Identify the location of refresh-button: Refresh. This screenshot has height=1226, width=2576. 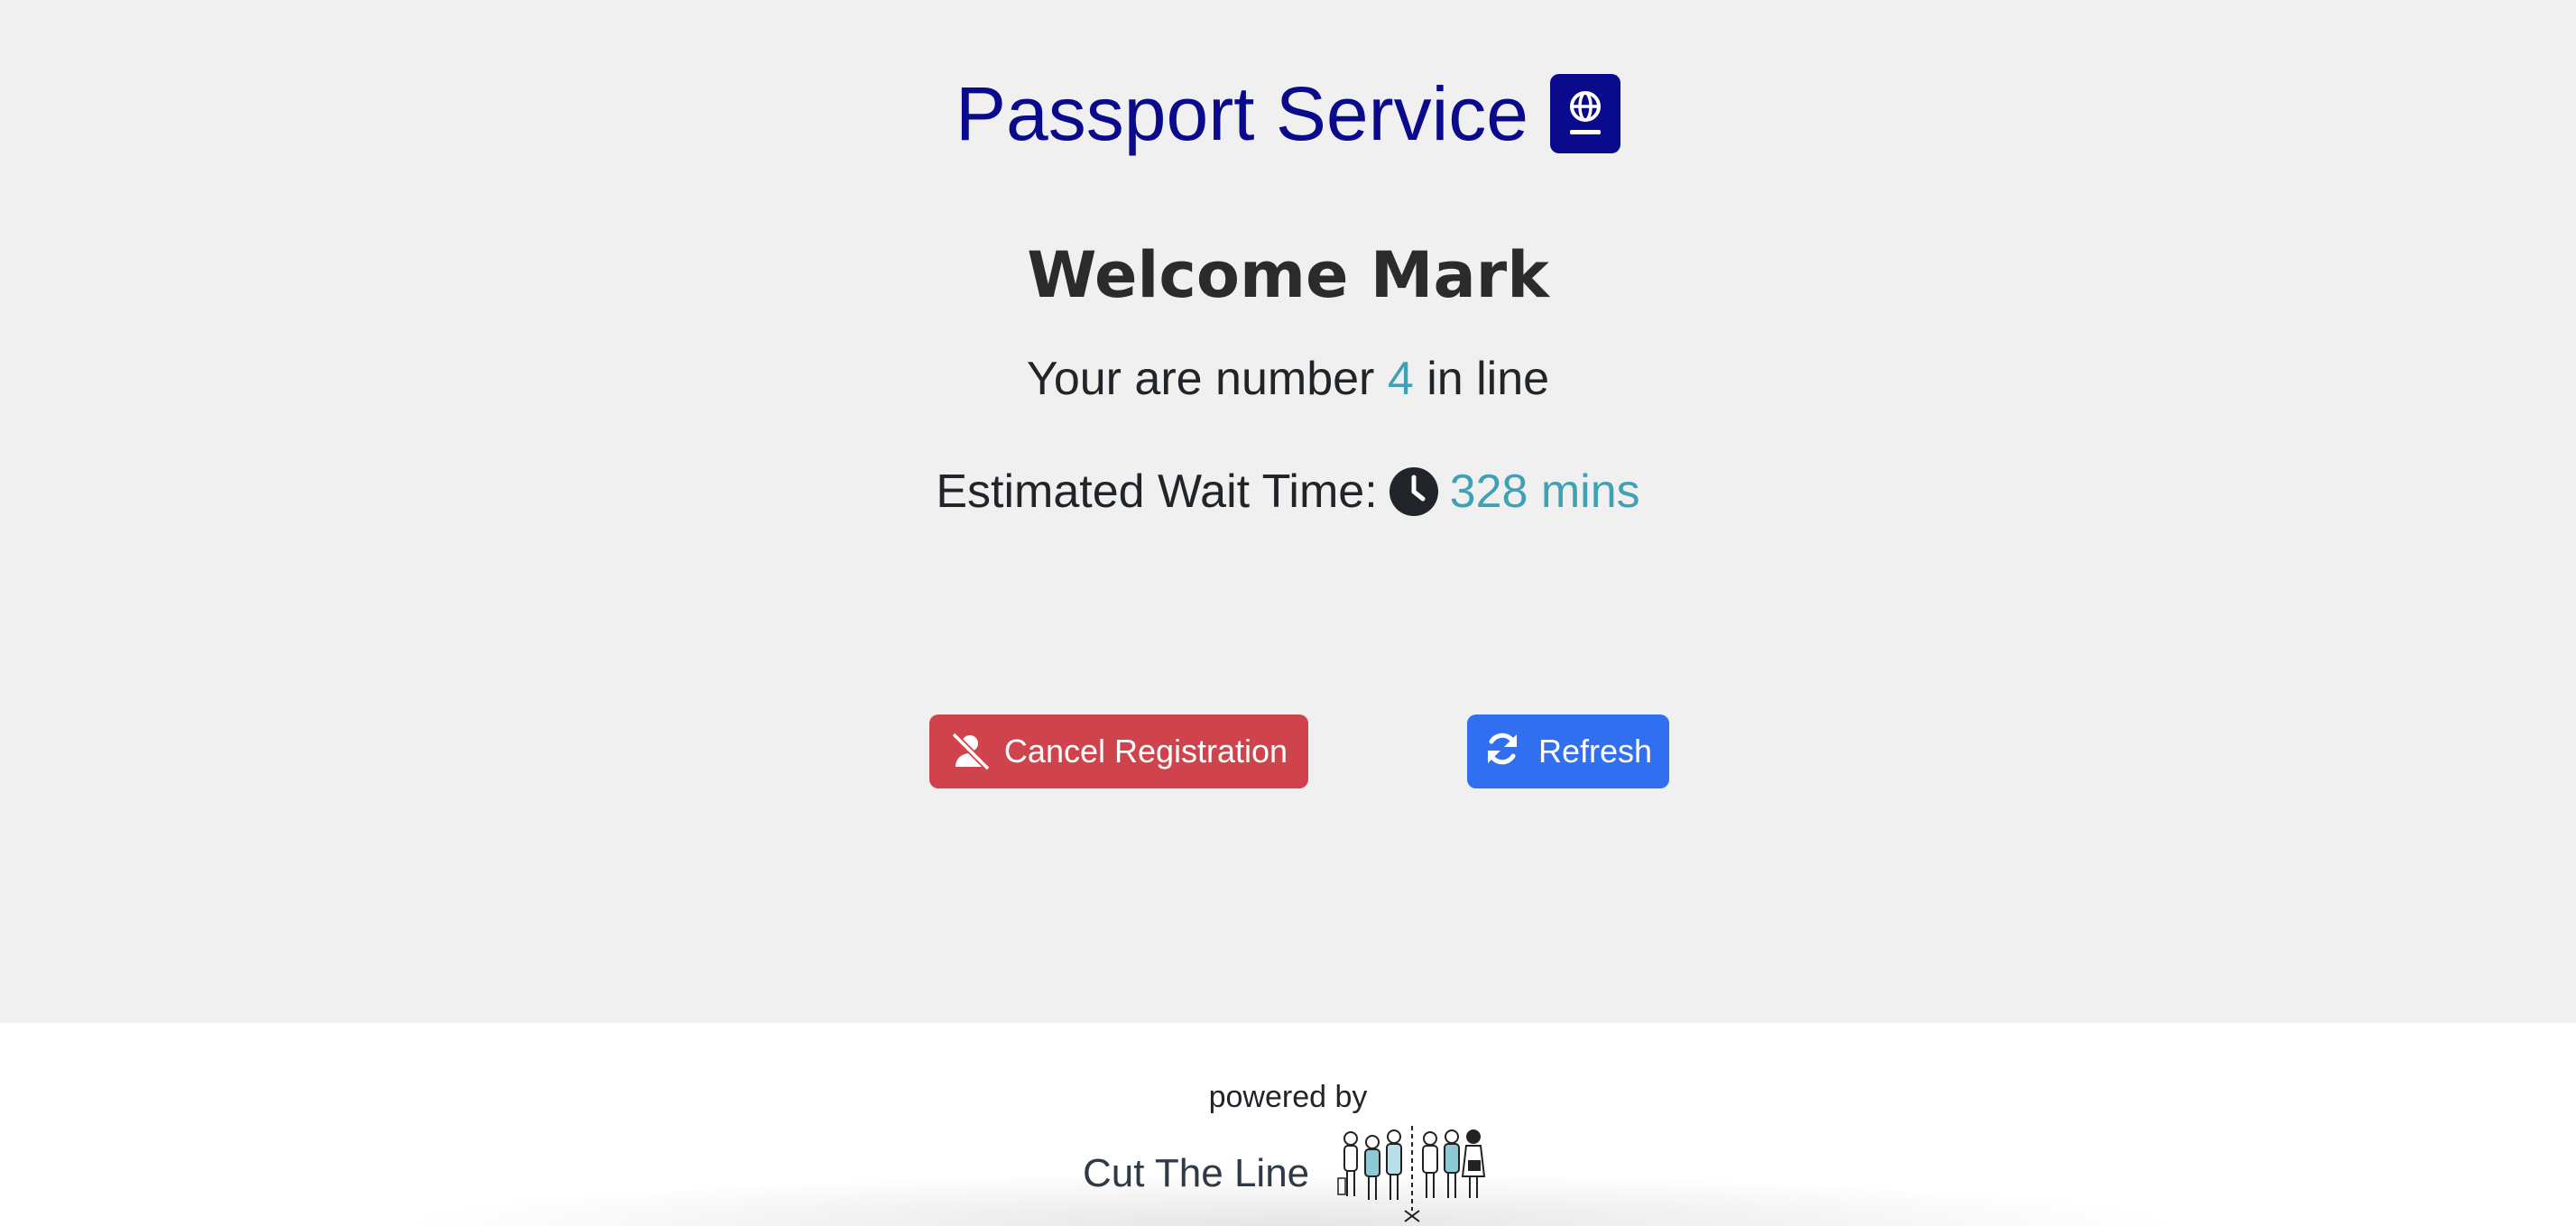
(1568, 751).